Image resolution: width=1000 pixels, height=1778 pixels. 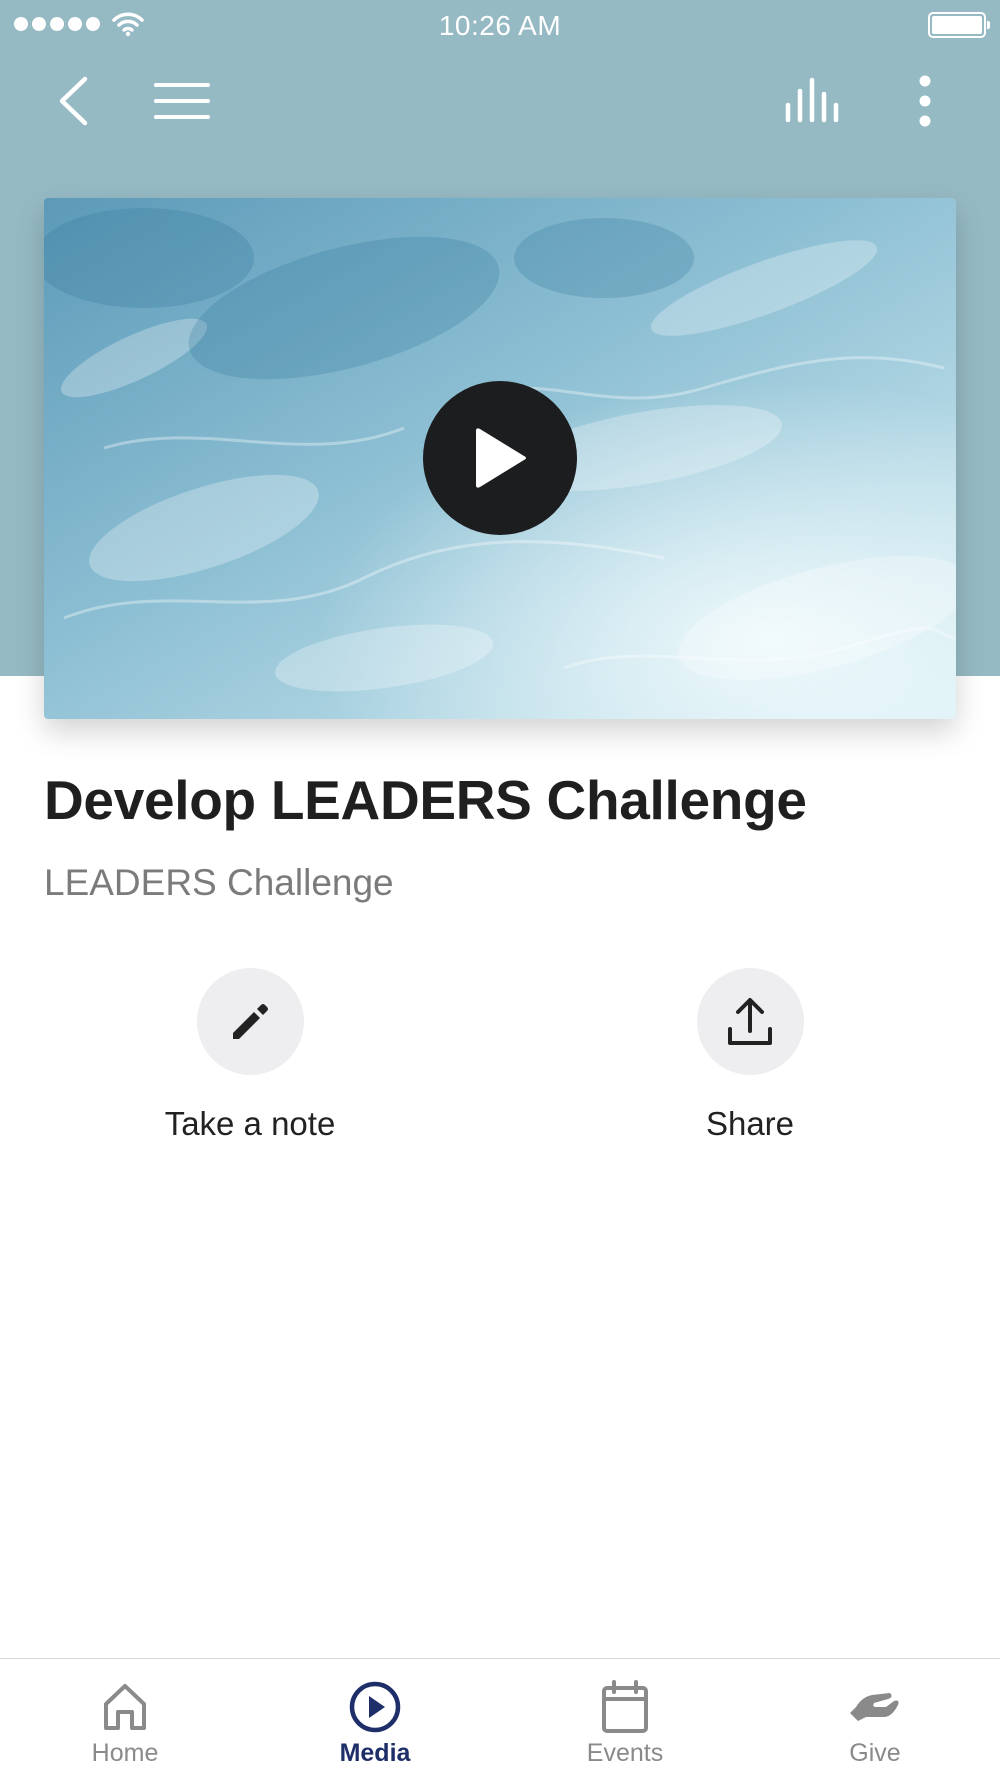 I want to click on tab-bar: Home Media Events Give, so click(x=500, y=1718).